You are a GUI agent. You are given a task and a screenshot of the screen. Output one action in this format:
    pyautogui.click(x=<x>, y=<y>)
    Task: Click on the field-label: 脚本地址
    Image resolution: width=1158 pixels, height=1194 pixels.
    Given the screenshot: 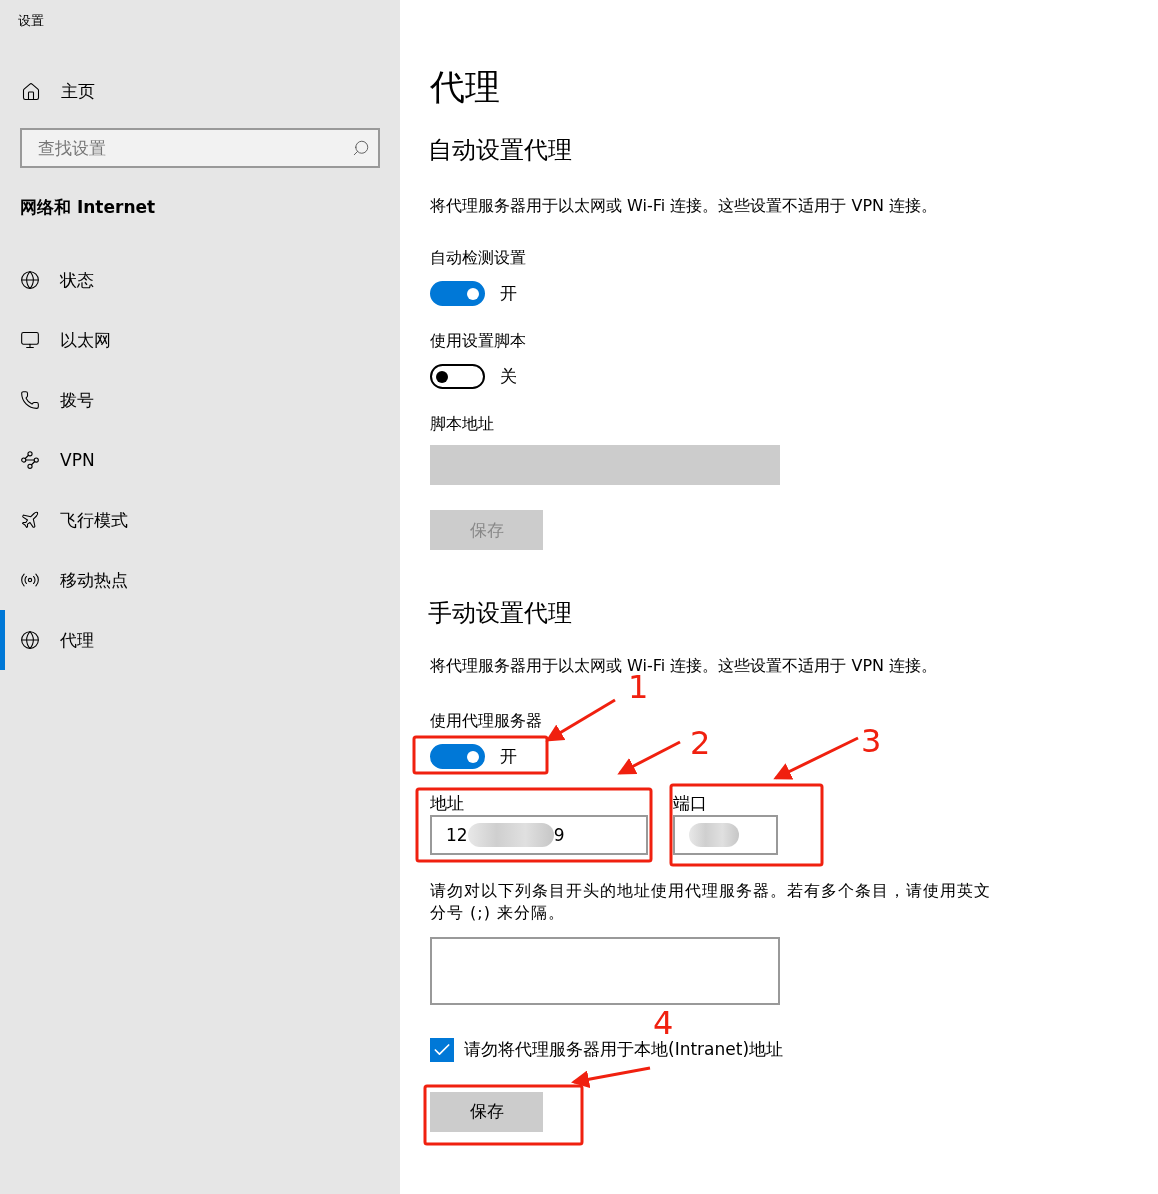 What is the action you would take?
    pyautogui.click(x=462, y=425)
    